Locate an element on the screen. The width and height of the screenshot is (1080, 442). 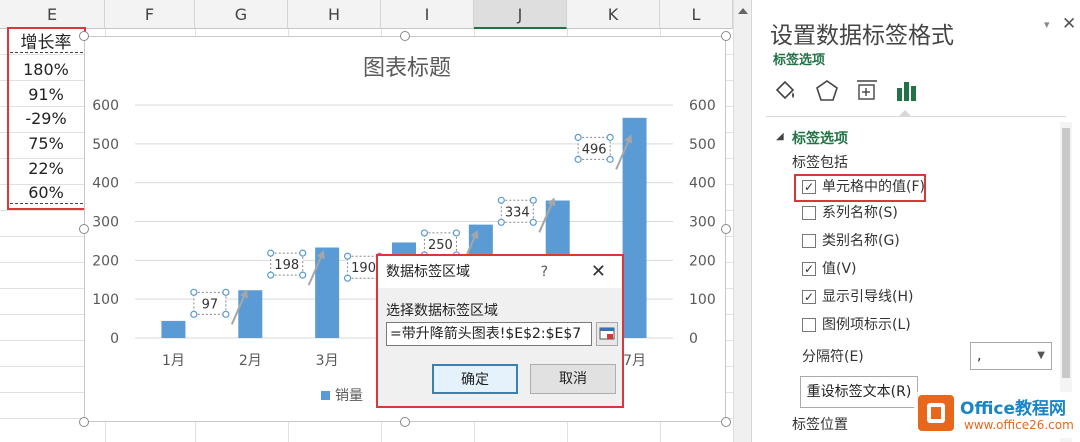
dialog-prompt: 选择数据标签区域 is located at coordinates (442, 311).